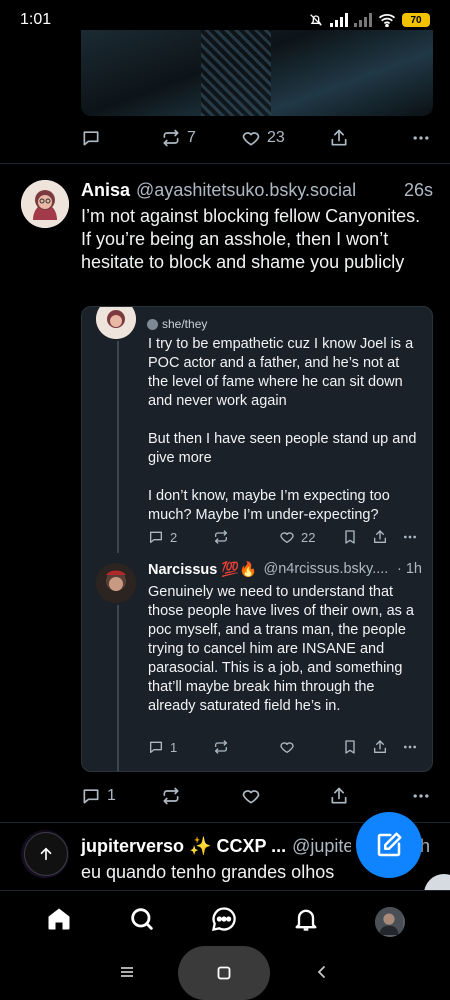 Image resolution: width=450 pixels, height=1000 pixels. Describe the element at coordinates (36, 19) in the screenshot. I see `status-time: 1:01` at that location.